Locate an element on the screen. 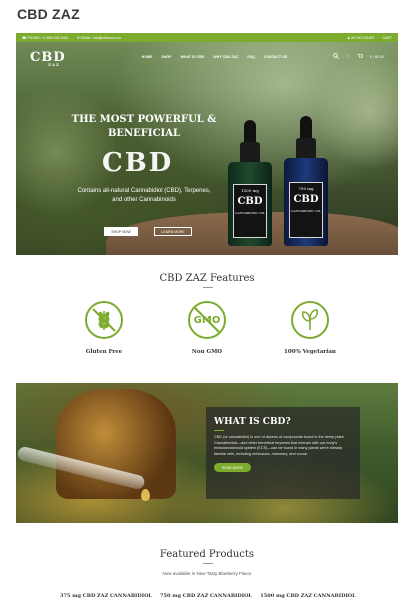 The width and height of the screenshot is (415, 603). learn-more-button: LEARN MORE is located at coordinates (173, 231).